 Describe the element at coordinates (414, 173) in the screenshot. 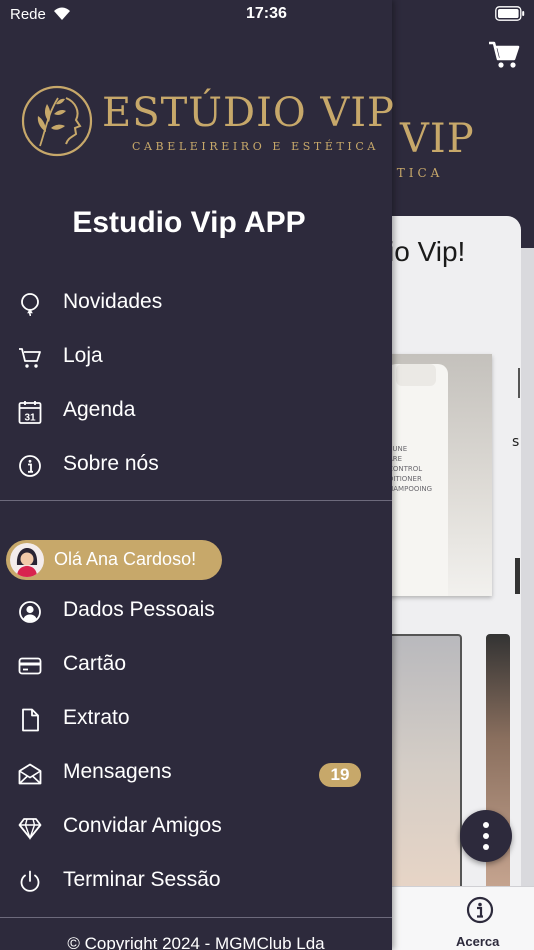

I see `background-logo-subtitle: ÉTICA` at that location.